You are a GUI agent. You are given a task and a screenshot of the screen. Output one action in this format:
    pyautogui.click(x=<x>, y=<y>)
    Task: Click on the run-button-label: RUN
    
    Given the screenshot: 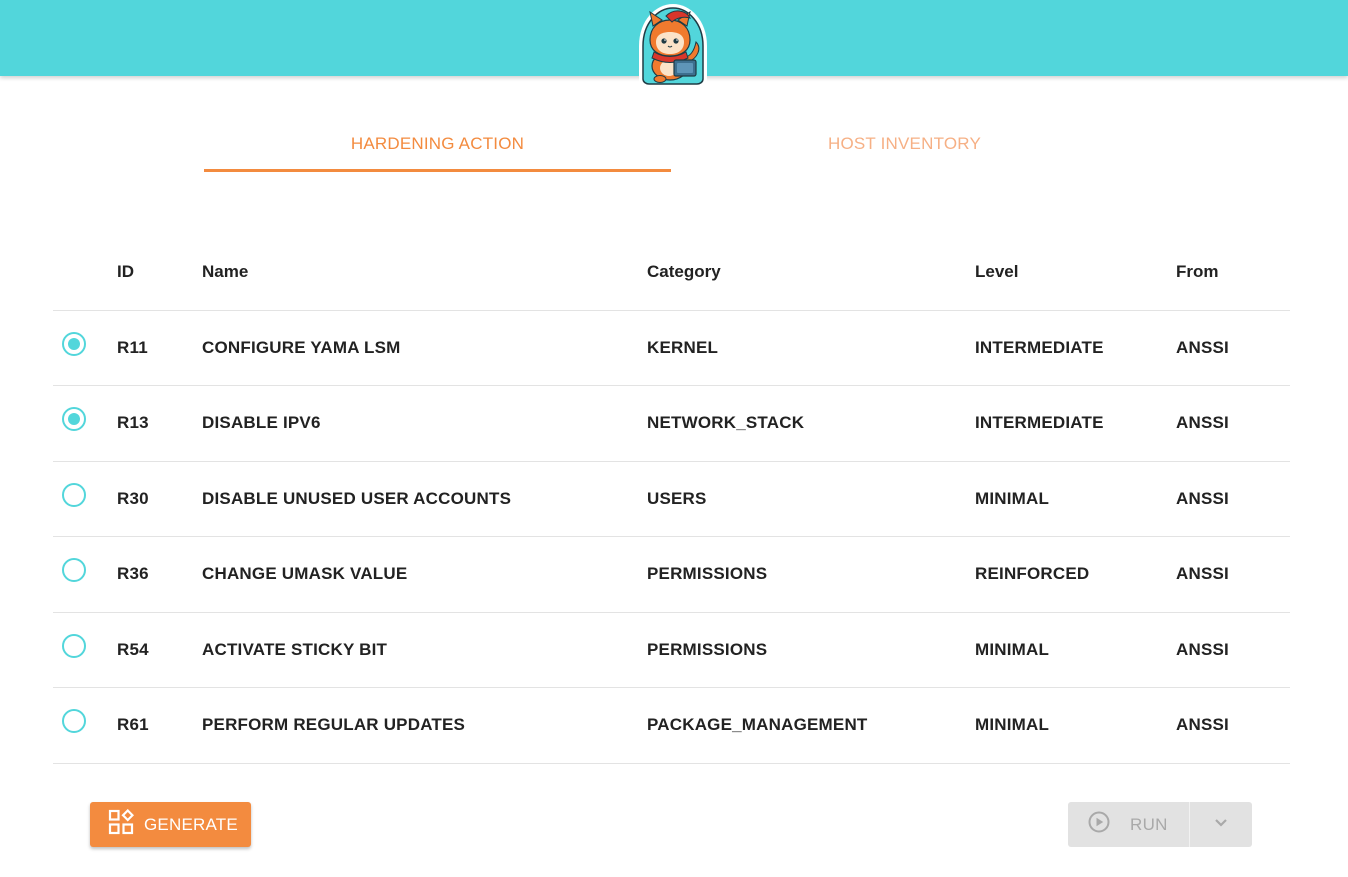 What is the action you would take?
    pyautogui.click(x=1149, y=824)
    